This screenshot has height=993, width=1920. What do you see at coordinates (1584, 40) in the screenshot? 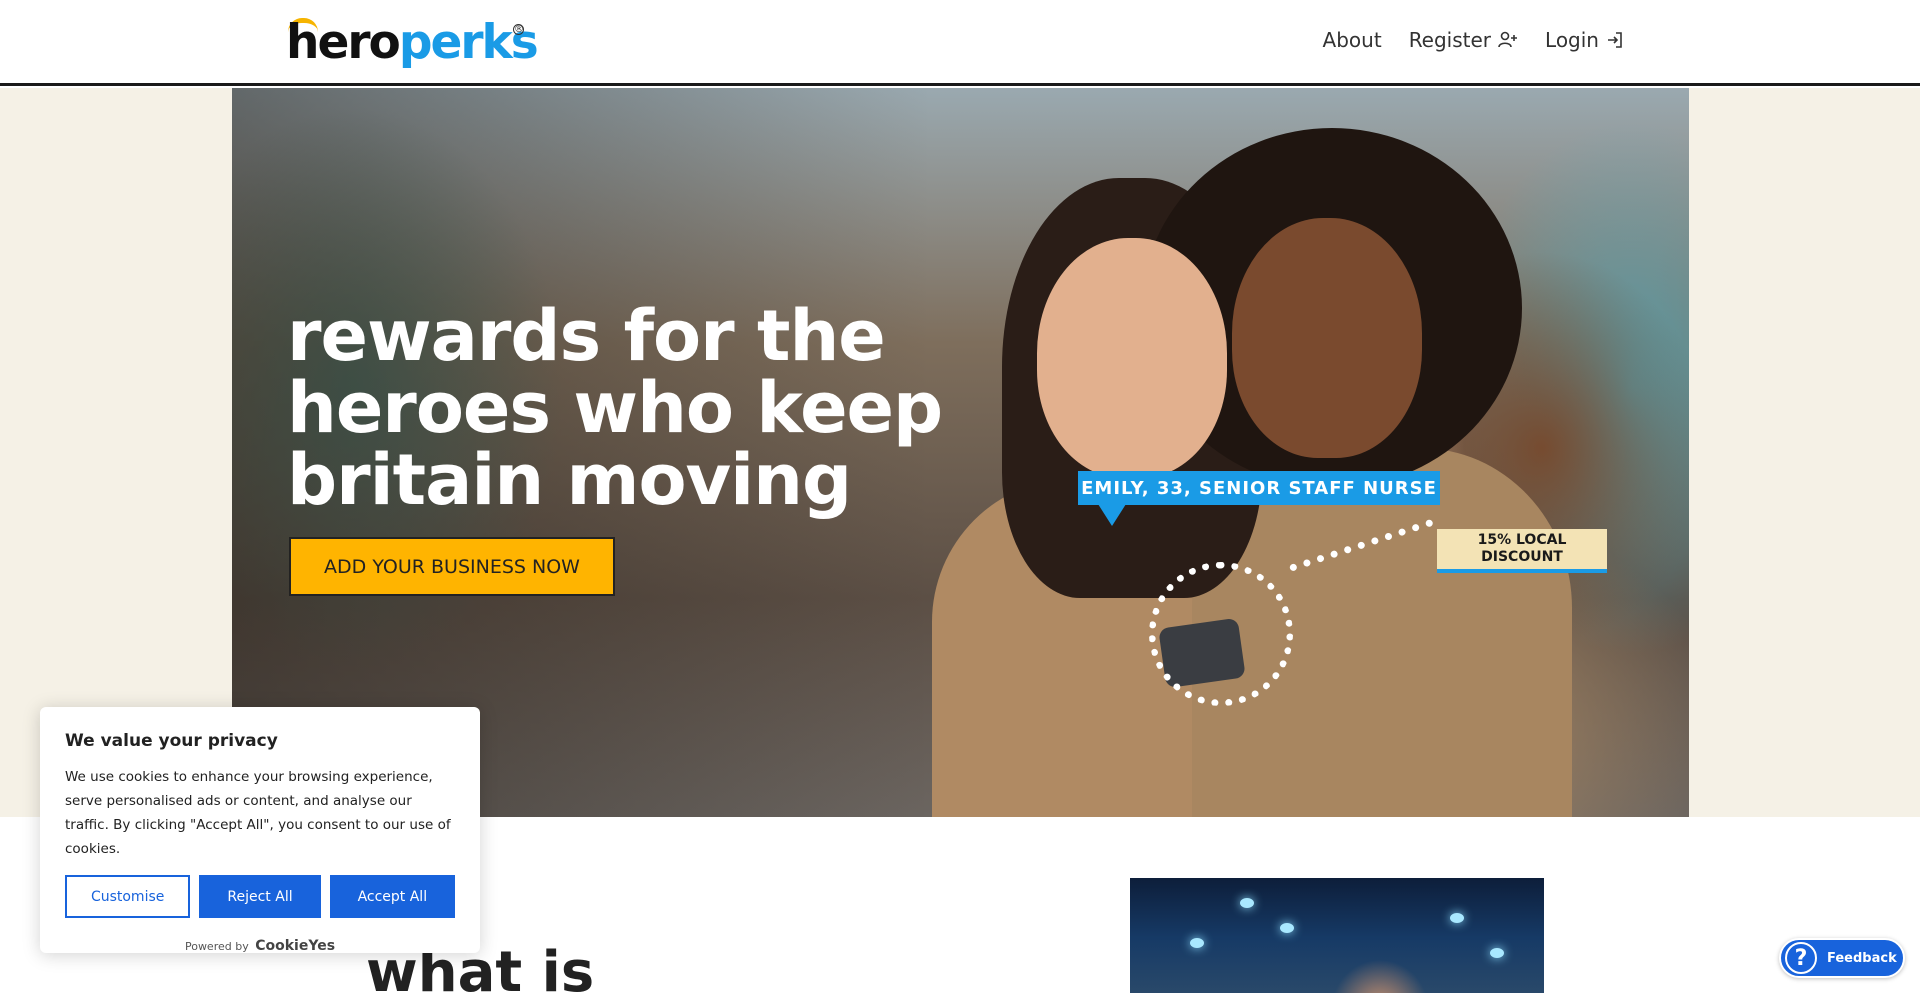
I see `nav-login-link: Login` at bounding box center [1584, 40].